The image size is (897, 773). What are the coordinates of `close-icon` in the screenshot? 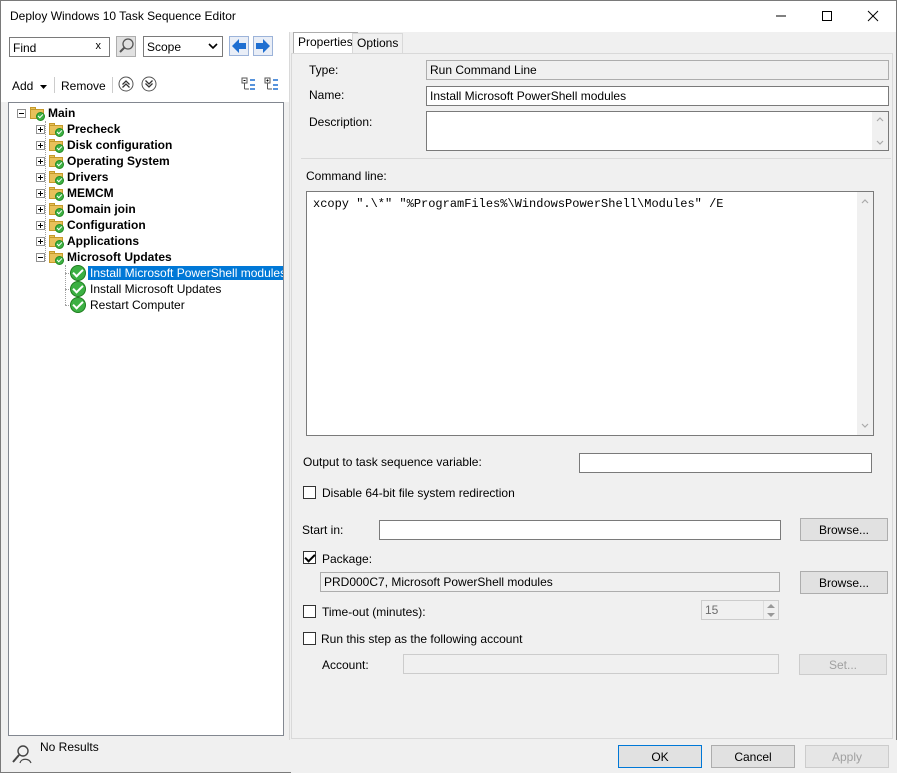 It's located at (873, 16).